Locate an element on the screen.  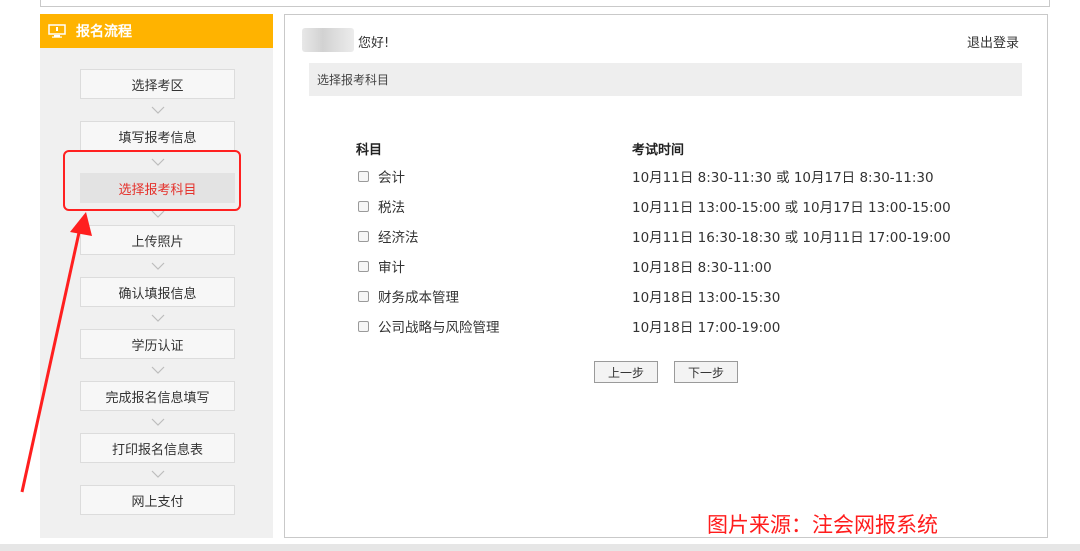
step-label: 确认填报信息 is located at coordinates (157, 294).